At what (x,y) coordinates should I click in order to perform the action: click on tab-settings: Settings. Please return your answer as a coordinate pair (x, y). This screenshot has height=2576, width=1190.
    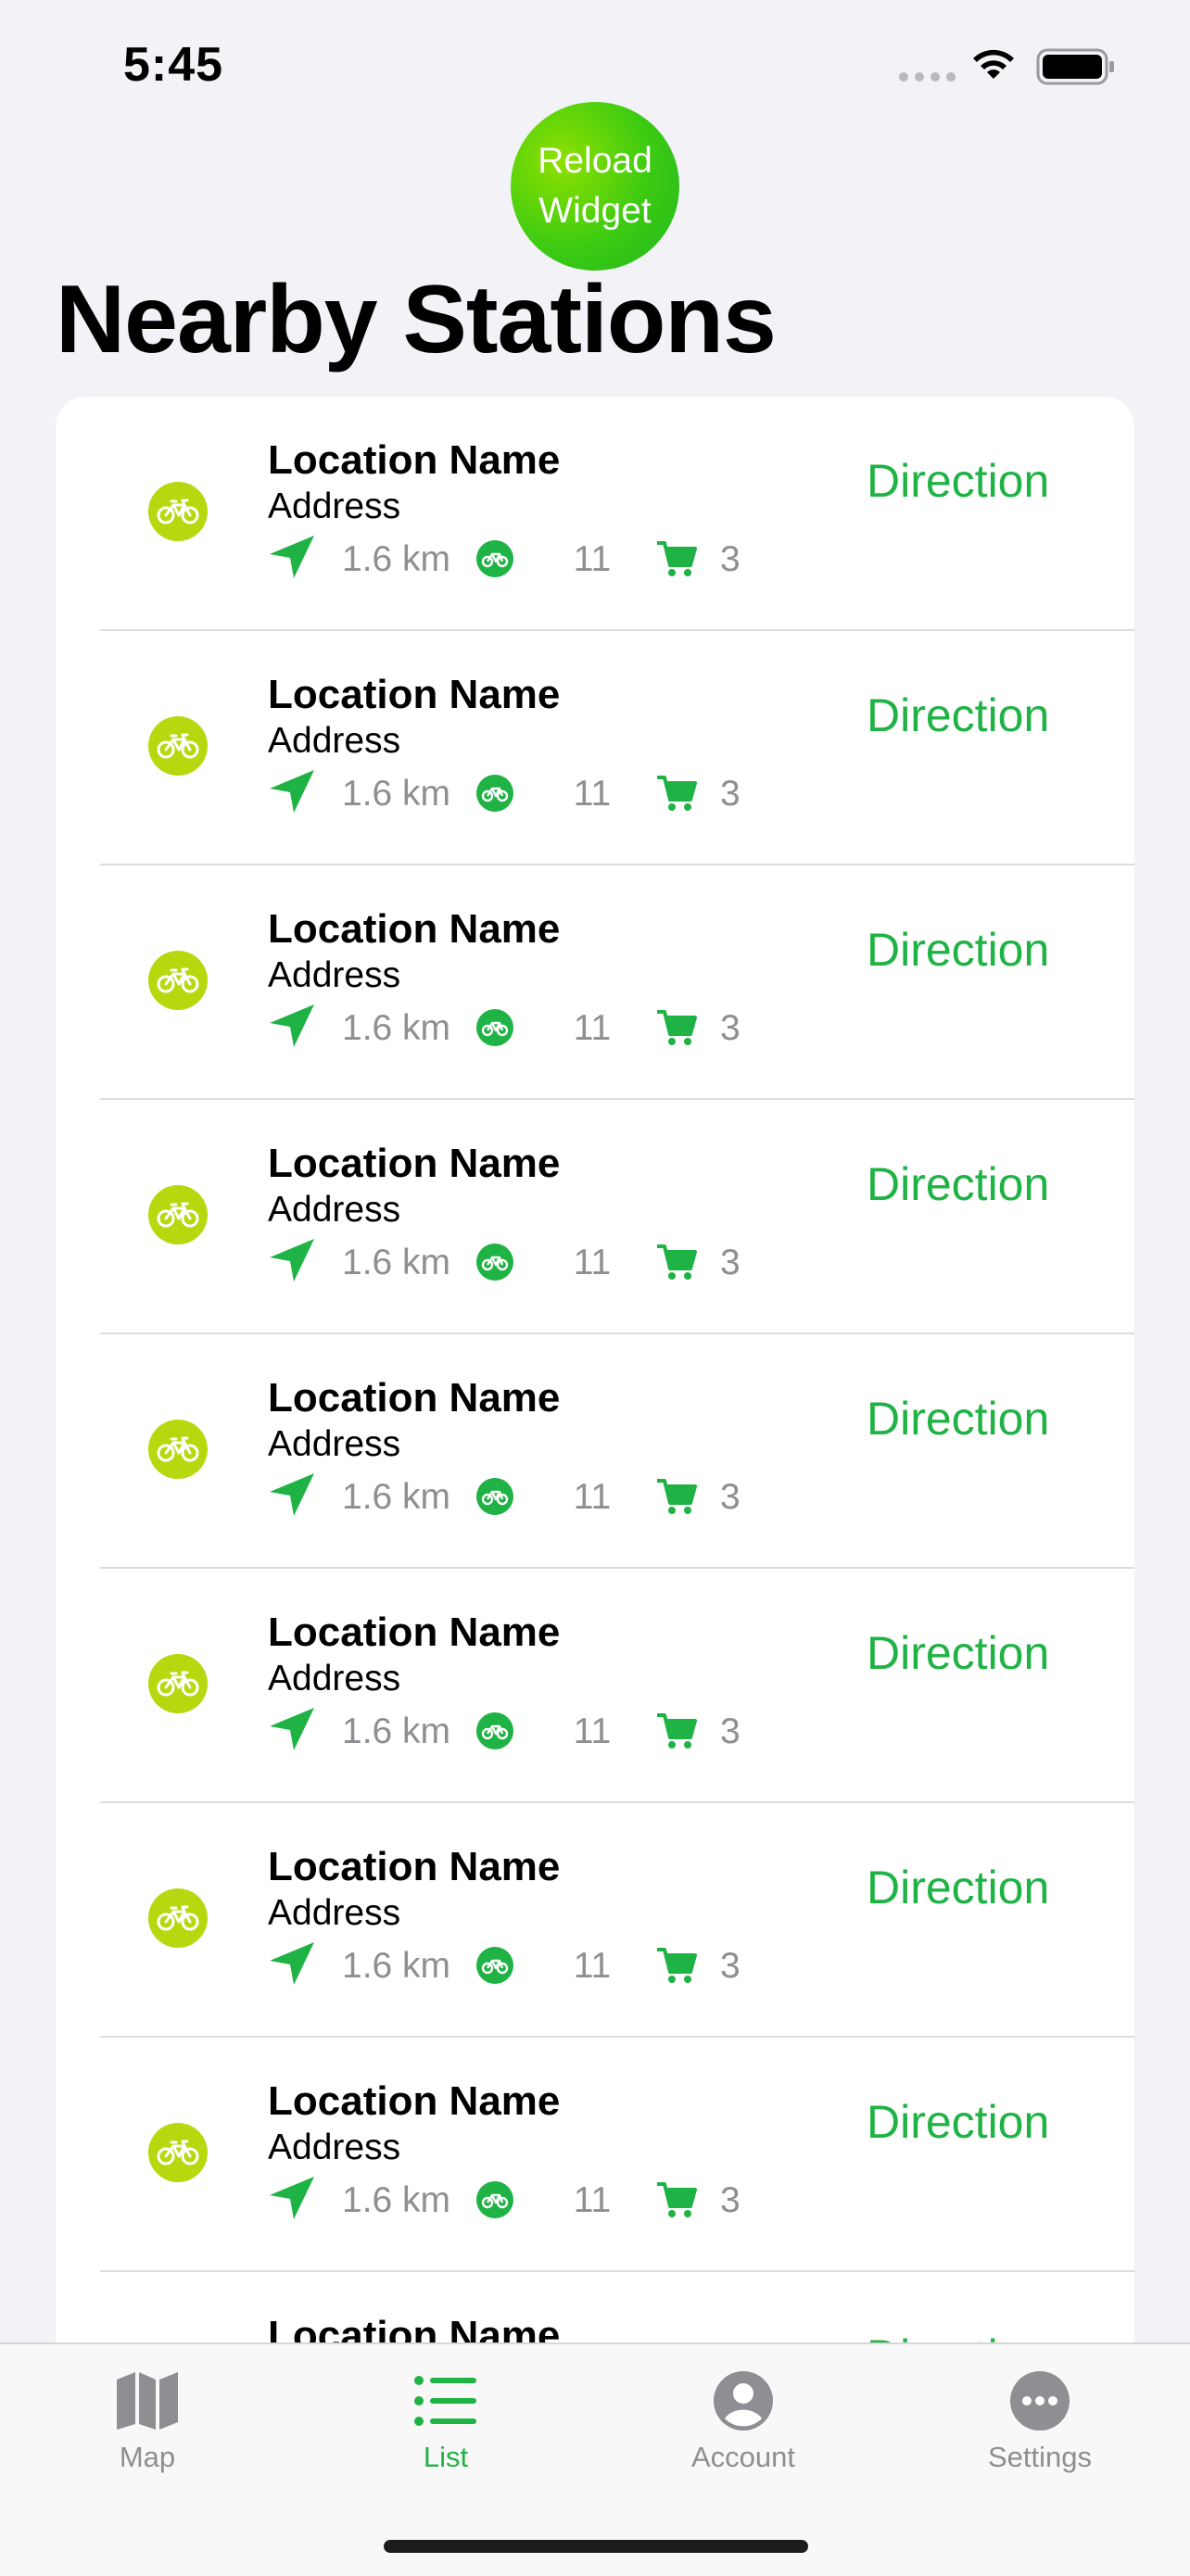
    Looking at the image, I should click on (1040, 2422).